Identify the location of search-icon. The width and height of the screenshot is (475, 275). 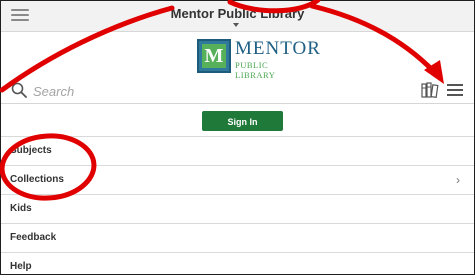
(19, 90).